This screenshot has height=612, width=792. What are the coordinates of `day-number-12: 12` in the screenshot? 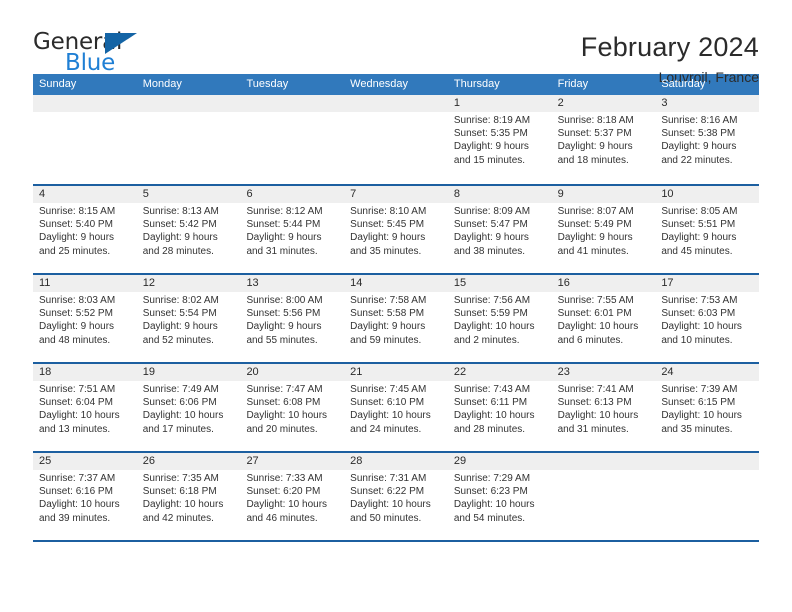 It's located at (189, 283).